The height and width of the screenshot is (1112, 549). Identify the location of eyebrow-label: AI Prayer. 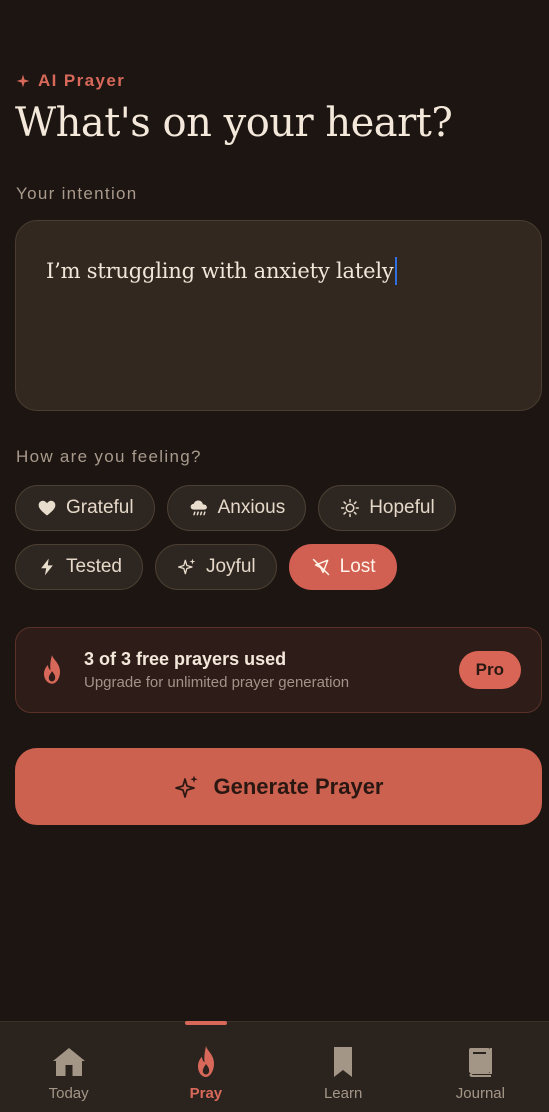
(82, 80).